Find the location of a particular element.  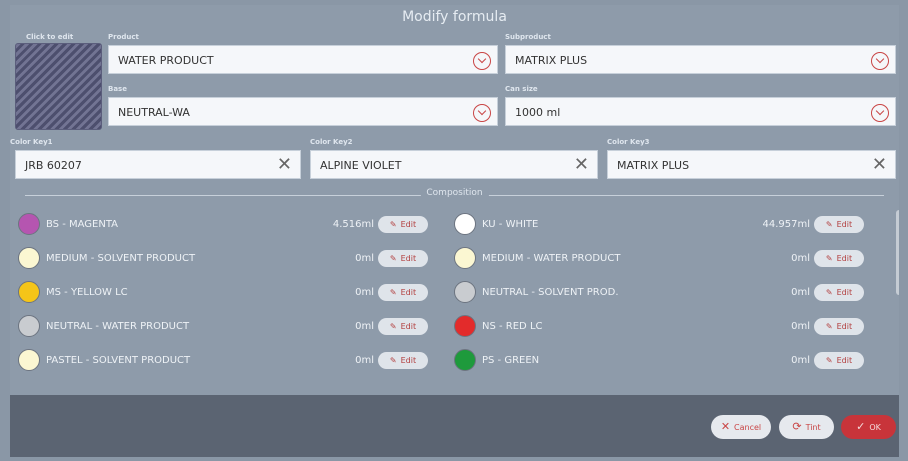

drop-icon: ⟳ is located at coordinates (797, 426).